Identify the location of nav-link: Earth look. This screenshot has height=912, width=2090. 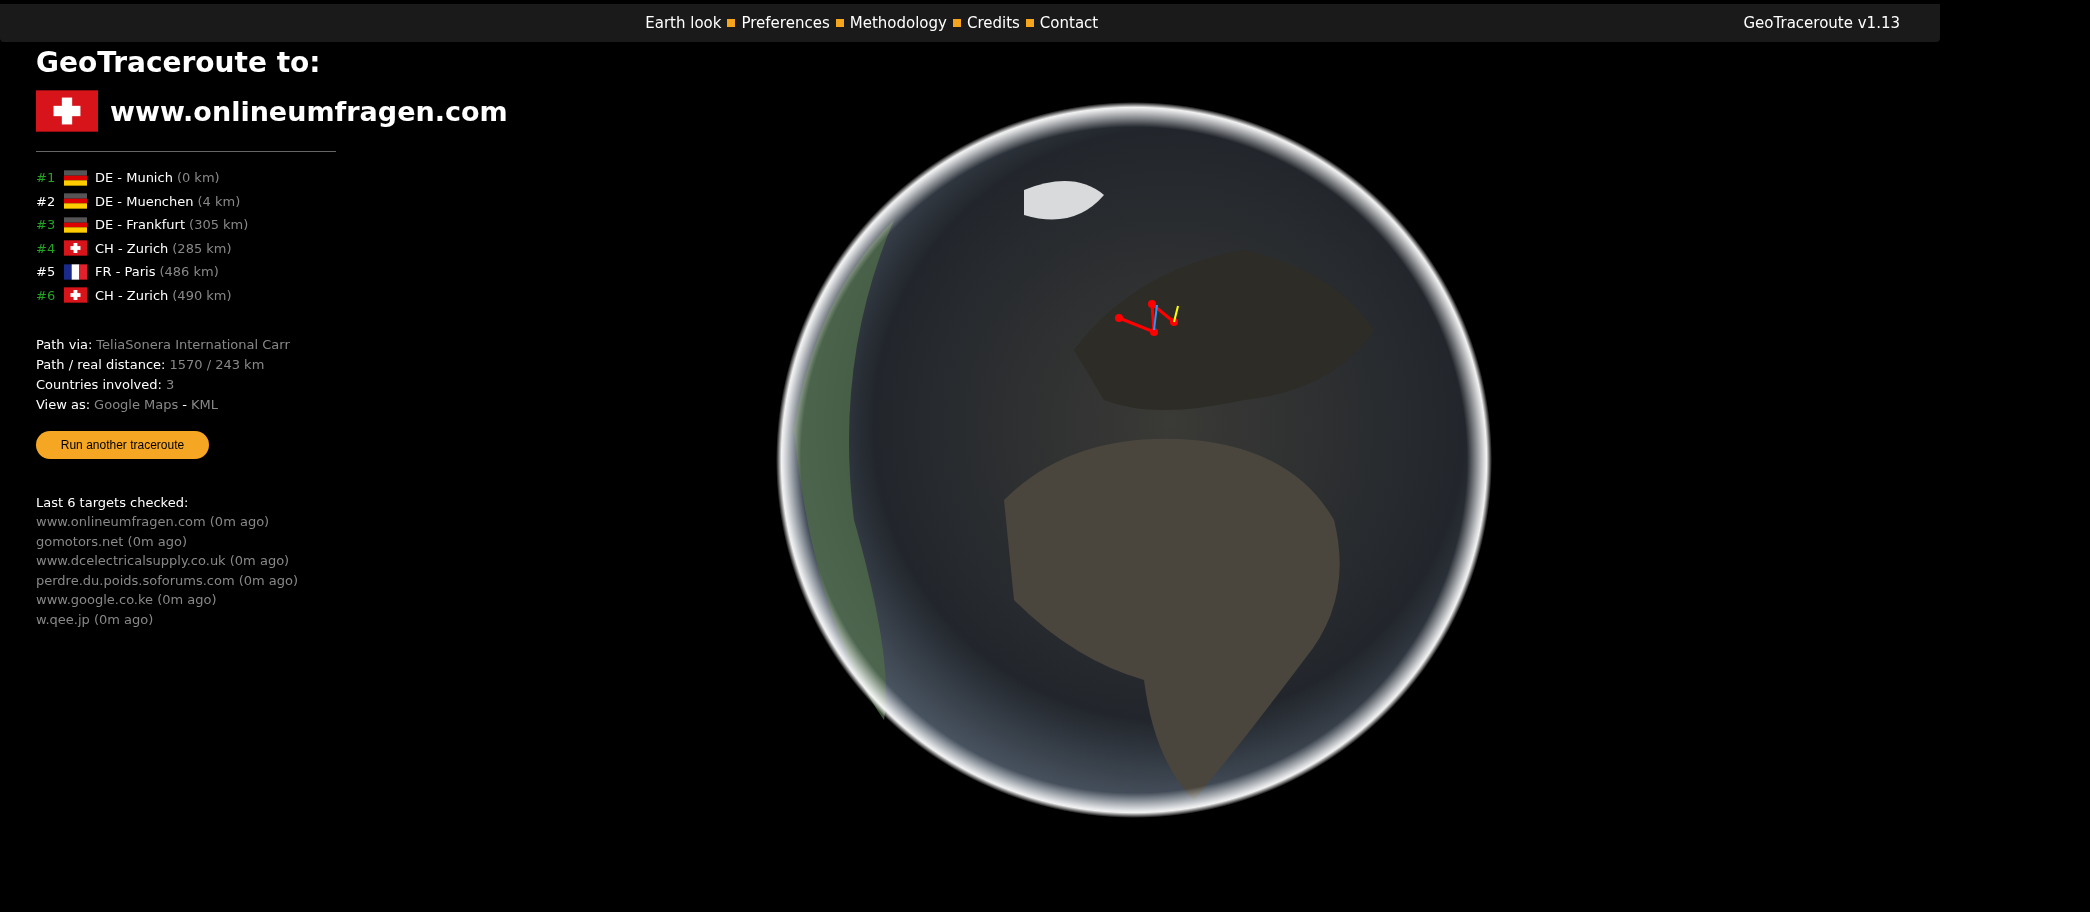
(683, 23).